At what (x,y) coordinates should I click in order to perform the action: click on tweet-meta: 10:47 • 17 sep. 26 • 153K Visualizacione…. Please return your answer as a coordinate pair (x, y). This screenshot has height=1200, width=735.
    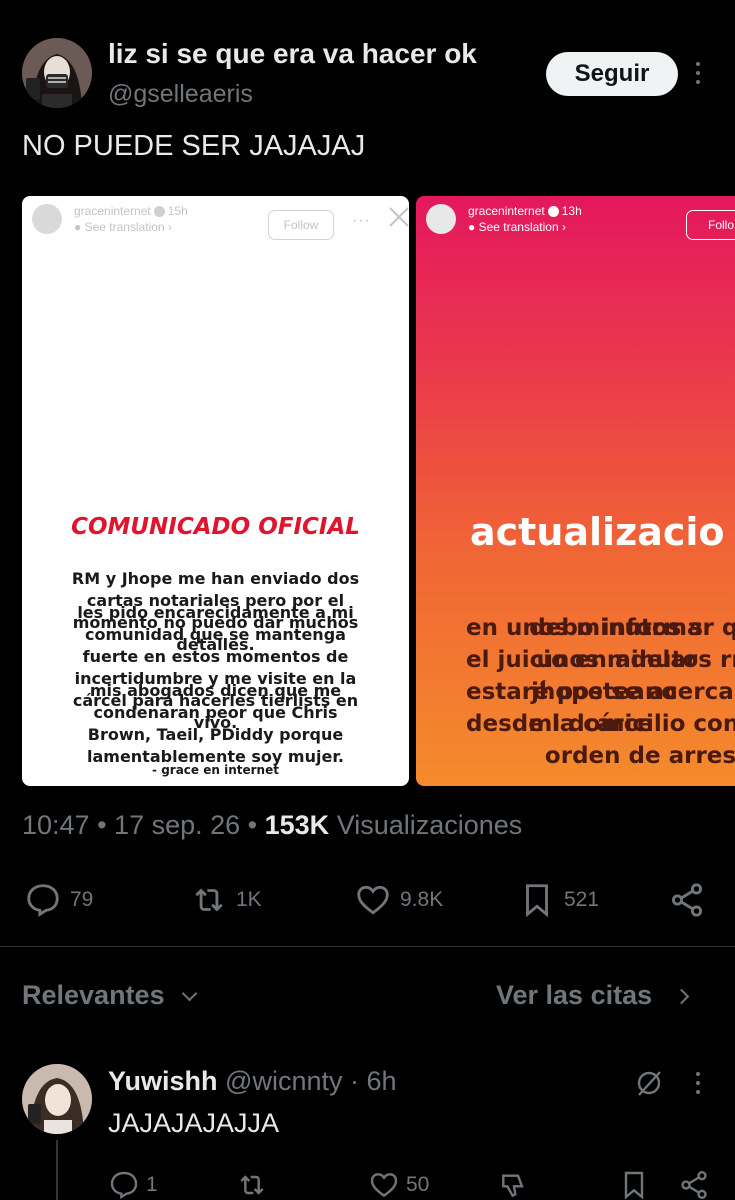
    Looking at the image, I should click on (272, 825).